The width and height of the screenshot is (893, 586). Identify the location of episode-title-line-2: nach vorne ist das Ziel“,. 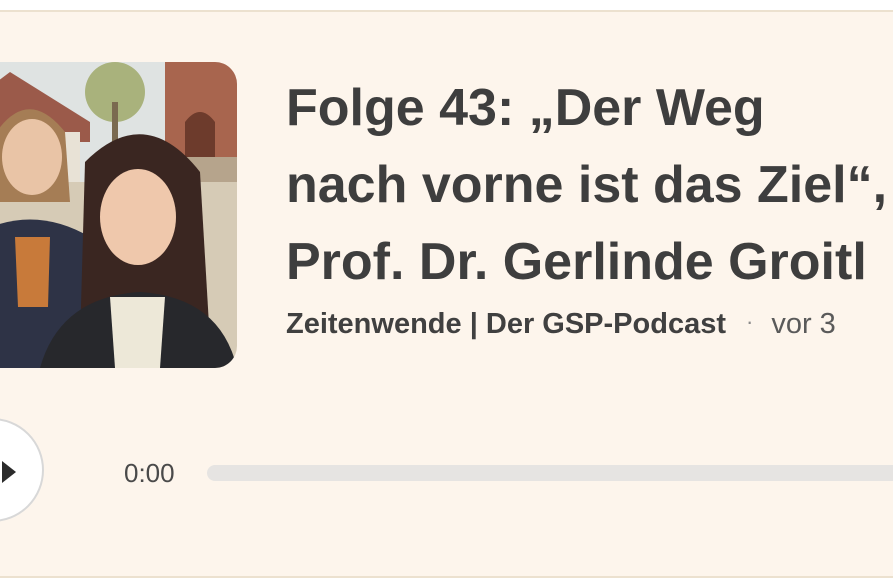
(587, 185).